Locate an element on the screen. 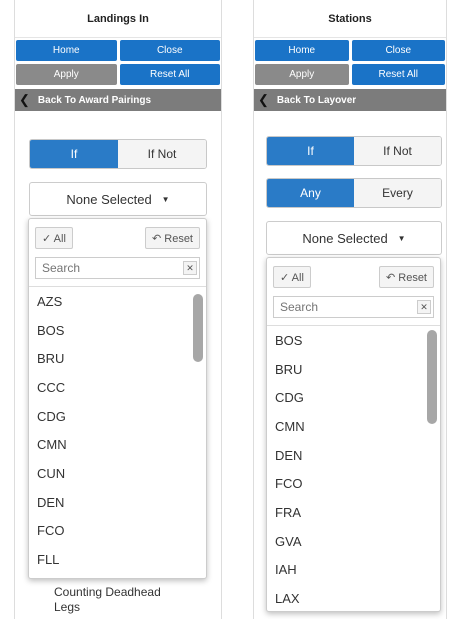 The image size is (453, 619). back-label: Back To Award Pairings is located at coordinates (94, 100).